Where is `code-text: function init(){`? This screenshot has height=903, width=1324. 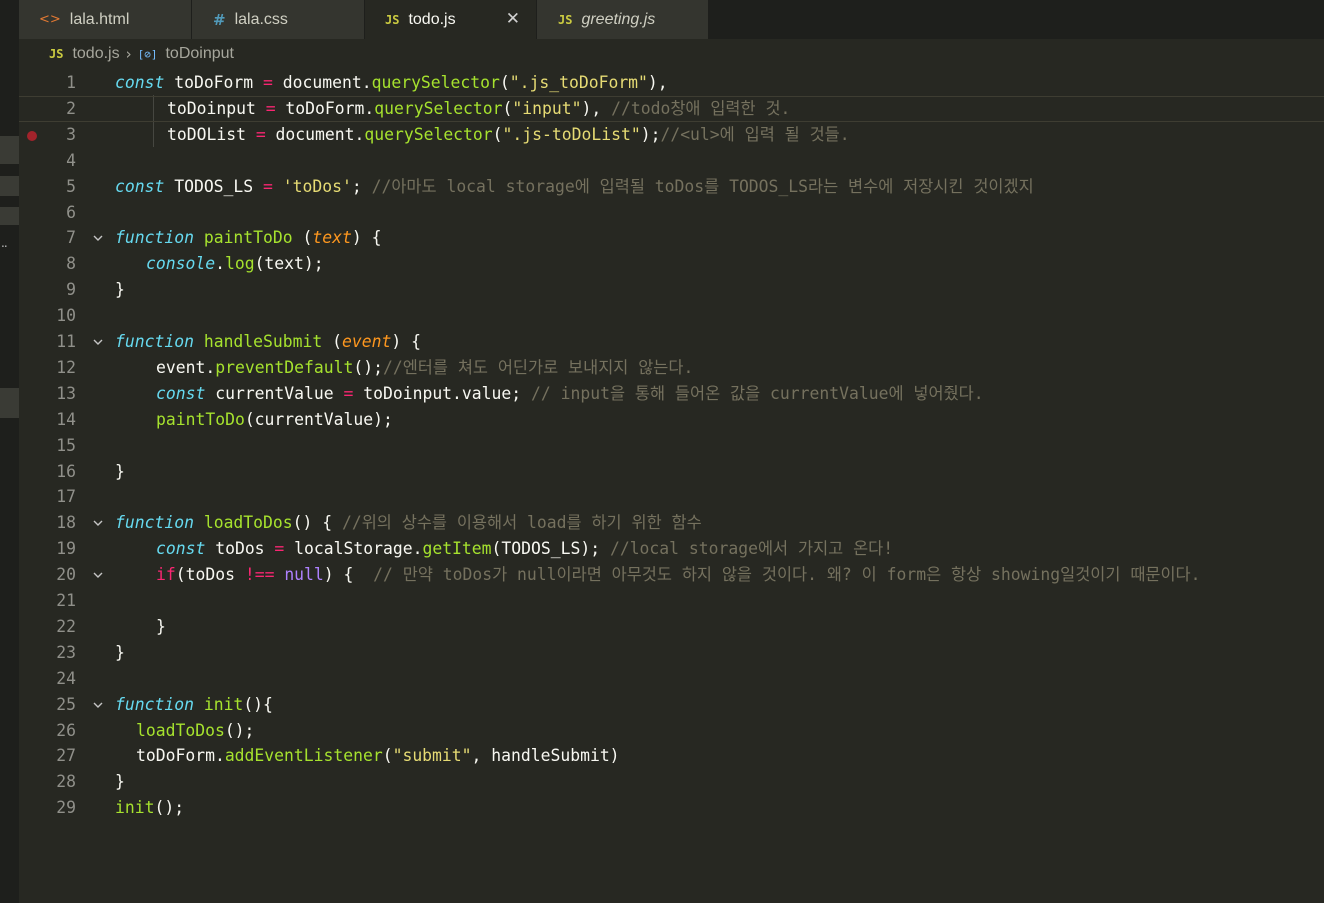
code-text: function init(){ is located at coordinates (194, 704).